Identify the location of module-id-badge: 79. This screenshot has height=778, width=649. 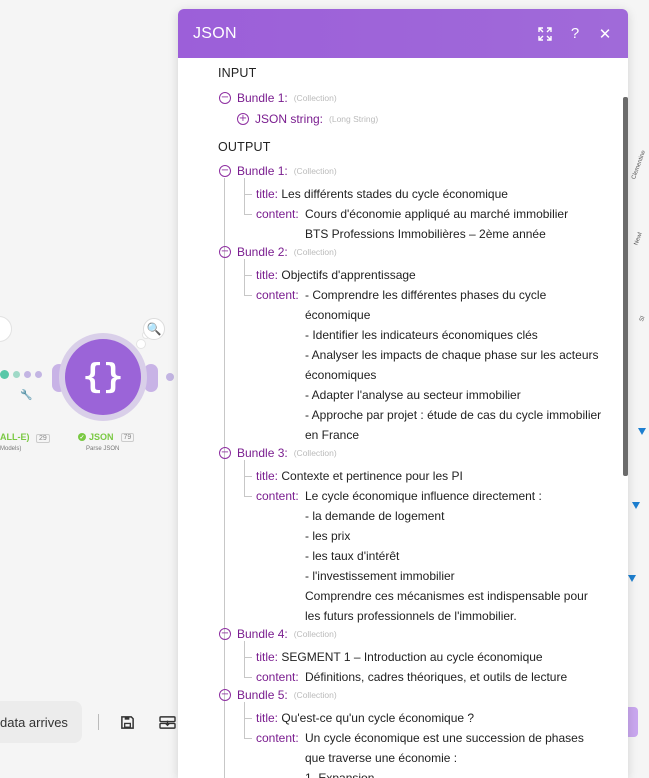
(127, 437).